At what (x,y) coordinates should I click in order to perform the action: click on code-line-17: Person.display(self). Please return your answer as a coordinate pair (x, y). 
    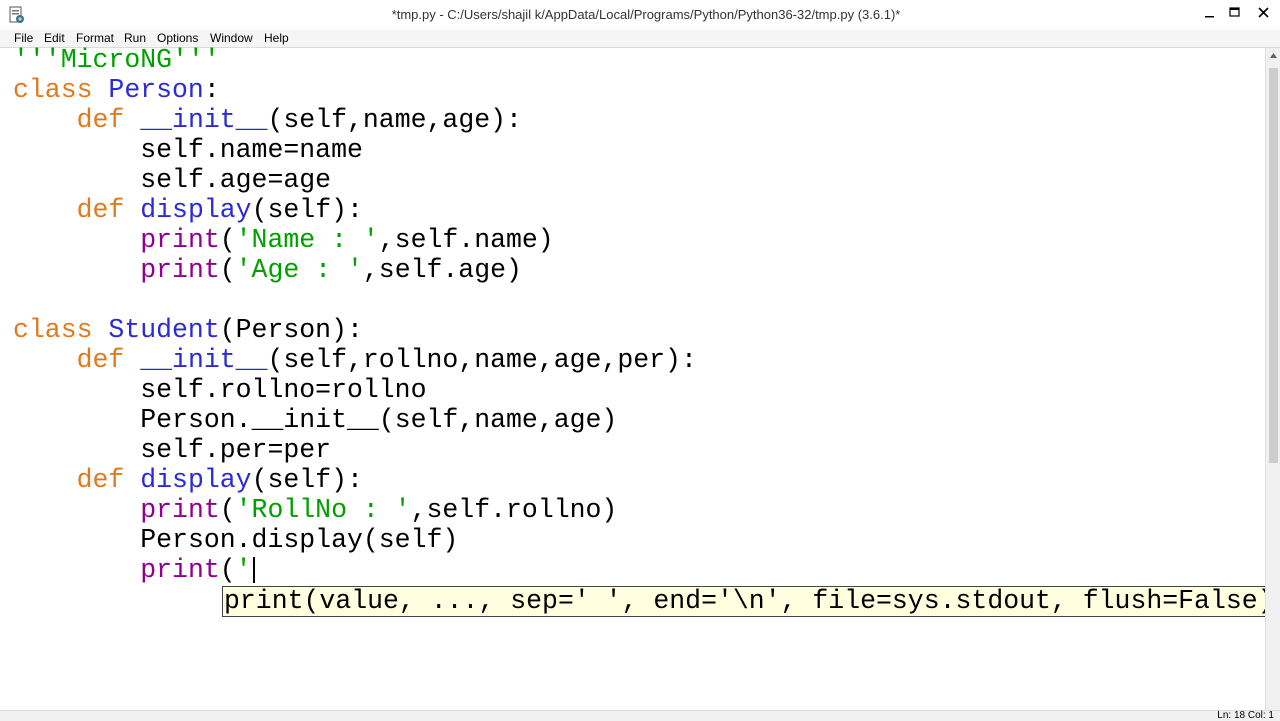
    Looking at the image, I should click on (235, 540).